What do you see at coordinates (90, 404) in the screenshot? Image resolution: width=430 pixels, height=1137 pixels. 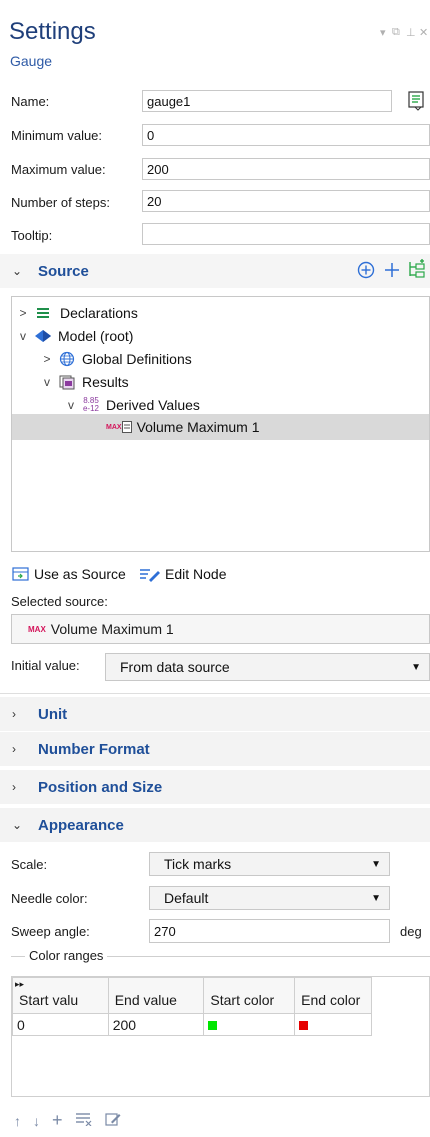 I see `derived-values-icon: 8.85 e-12` at bounding box center [90, 404].